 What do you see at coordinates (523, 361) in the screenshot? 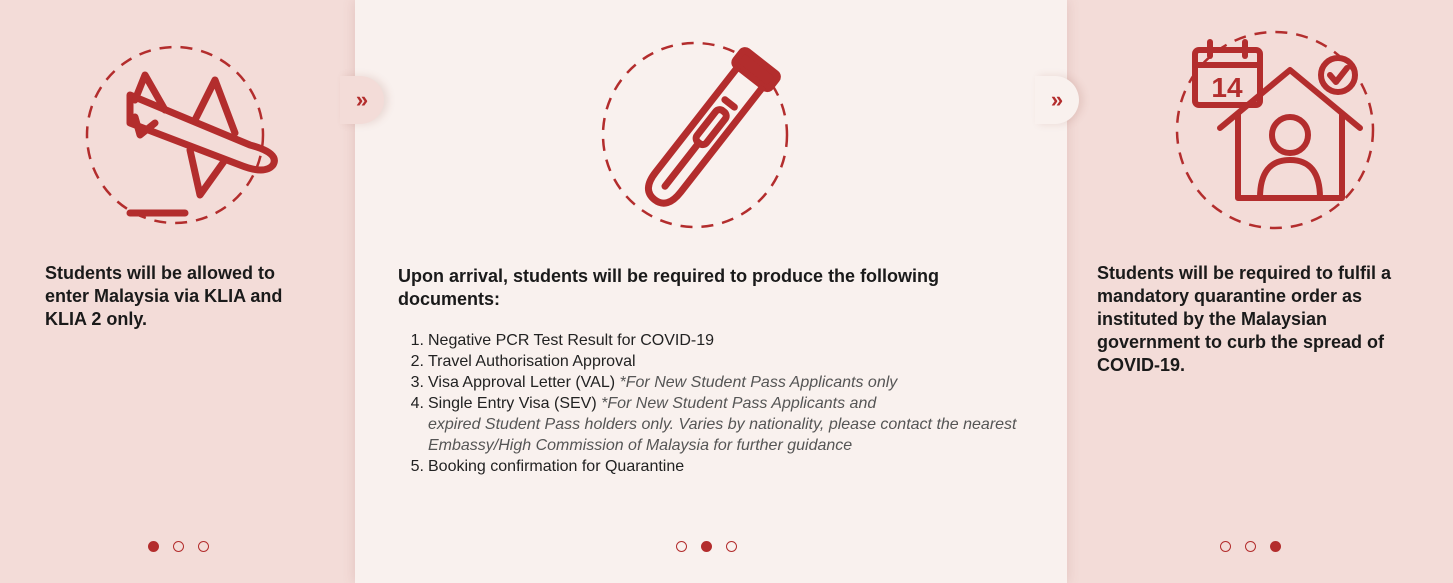
I see `list-item: 2. Travel Authorisation Approval` at bounding box center [523, 361].